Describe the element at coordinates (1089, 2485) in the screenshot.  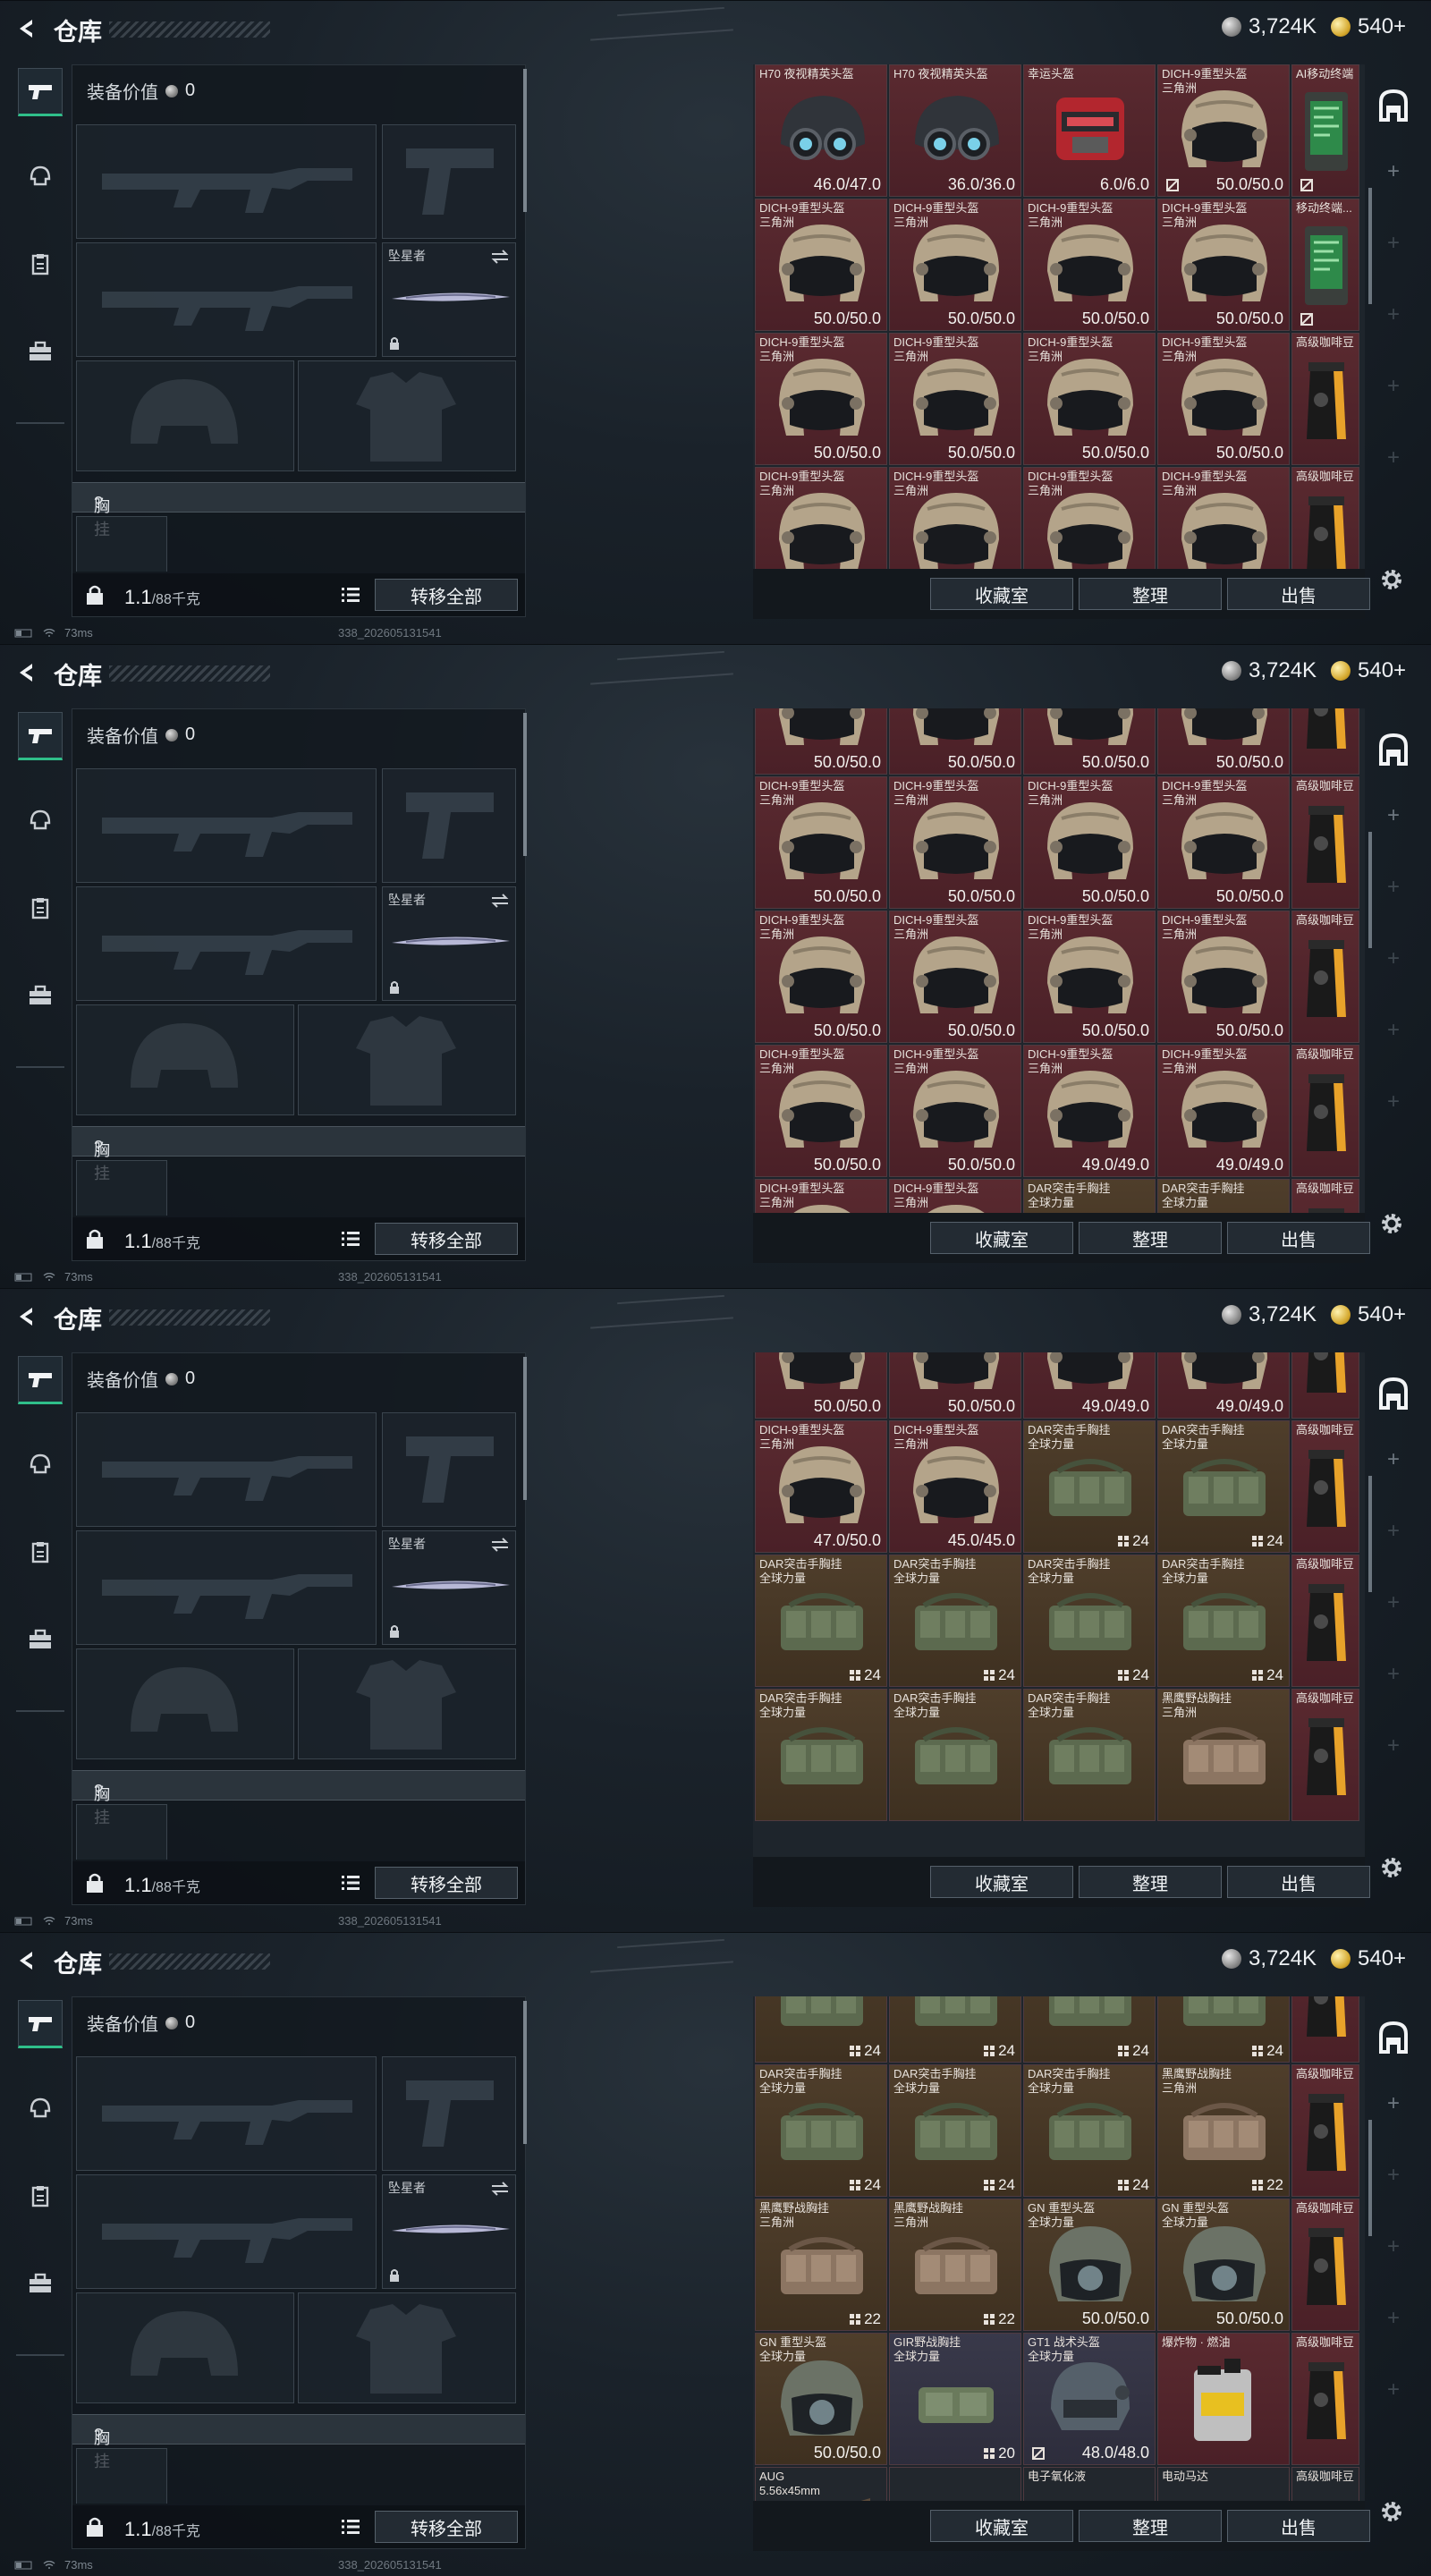
I see `stash-item: 电子氧化液` at that location.